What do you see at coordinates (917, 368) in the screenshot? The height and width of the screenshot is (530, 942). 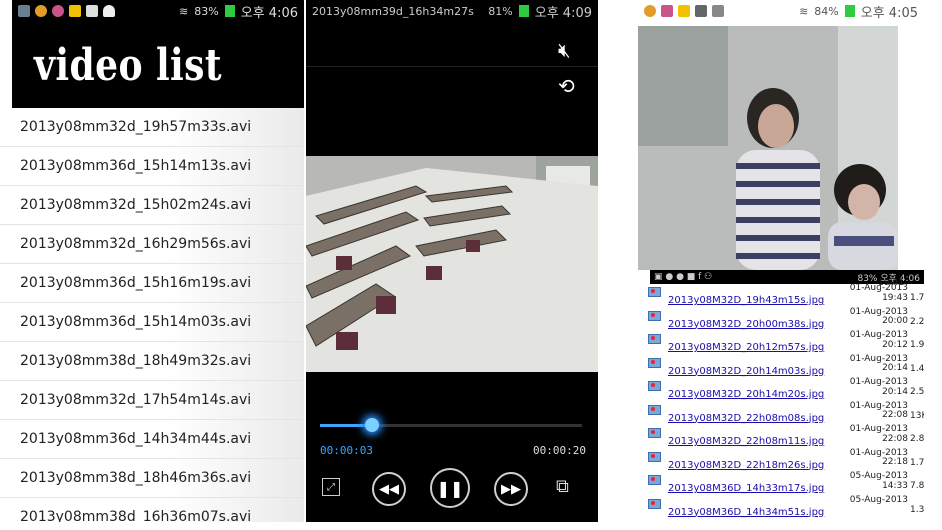 I see `file-size: 1.4K` at bounding box center [917, 368].